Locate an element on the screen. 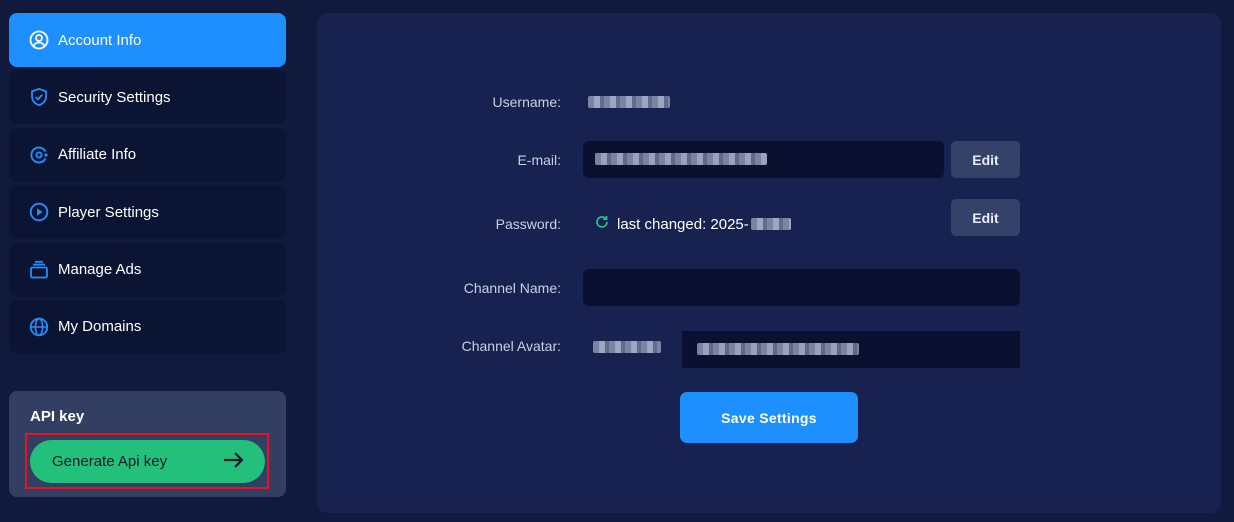 The image size is (1234, 522). password-status: last changed: 2025- is located at coordinates (693, 224).